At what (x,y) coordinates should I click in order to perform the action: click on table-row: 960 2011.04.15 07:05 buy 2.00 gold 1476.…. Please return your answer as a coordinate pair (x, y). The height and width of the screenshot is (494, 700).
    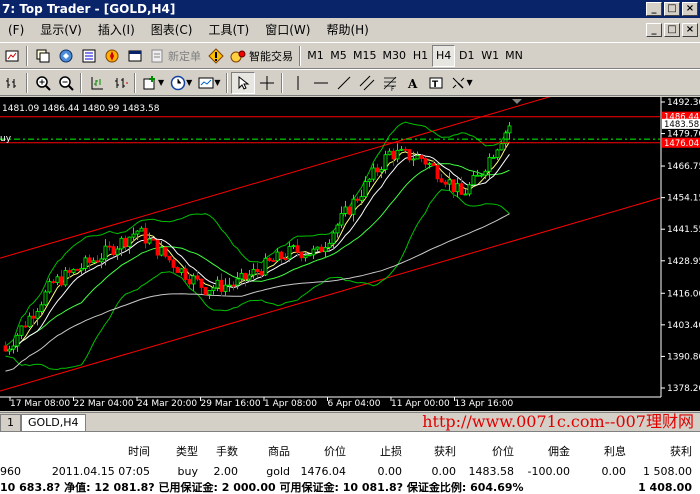
    Looking at the image, I should click on (350, 472).